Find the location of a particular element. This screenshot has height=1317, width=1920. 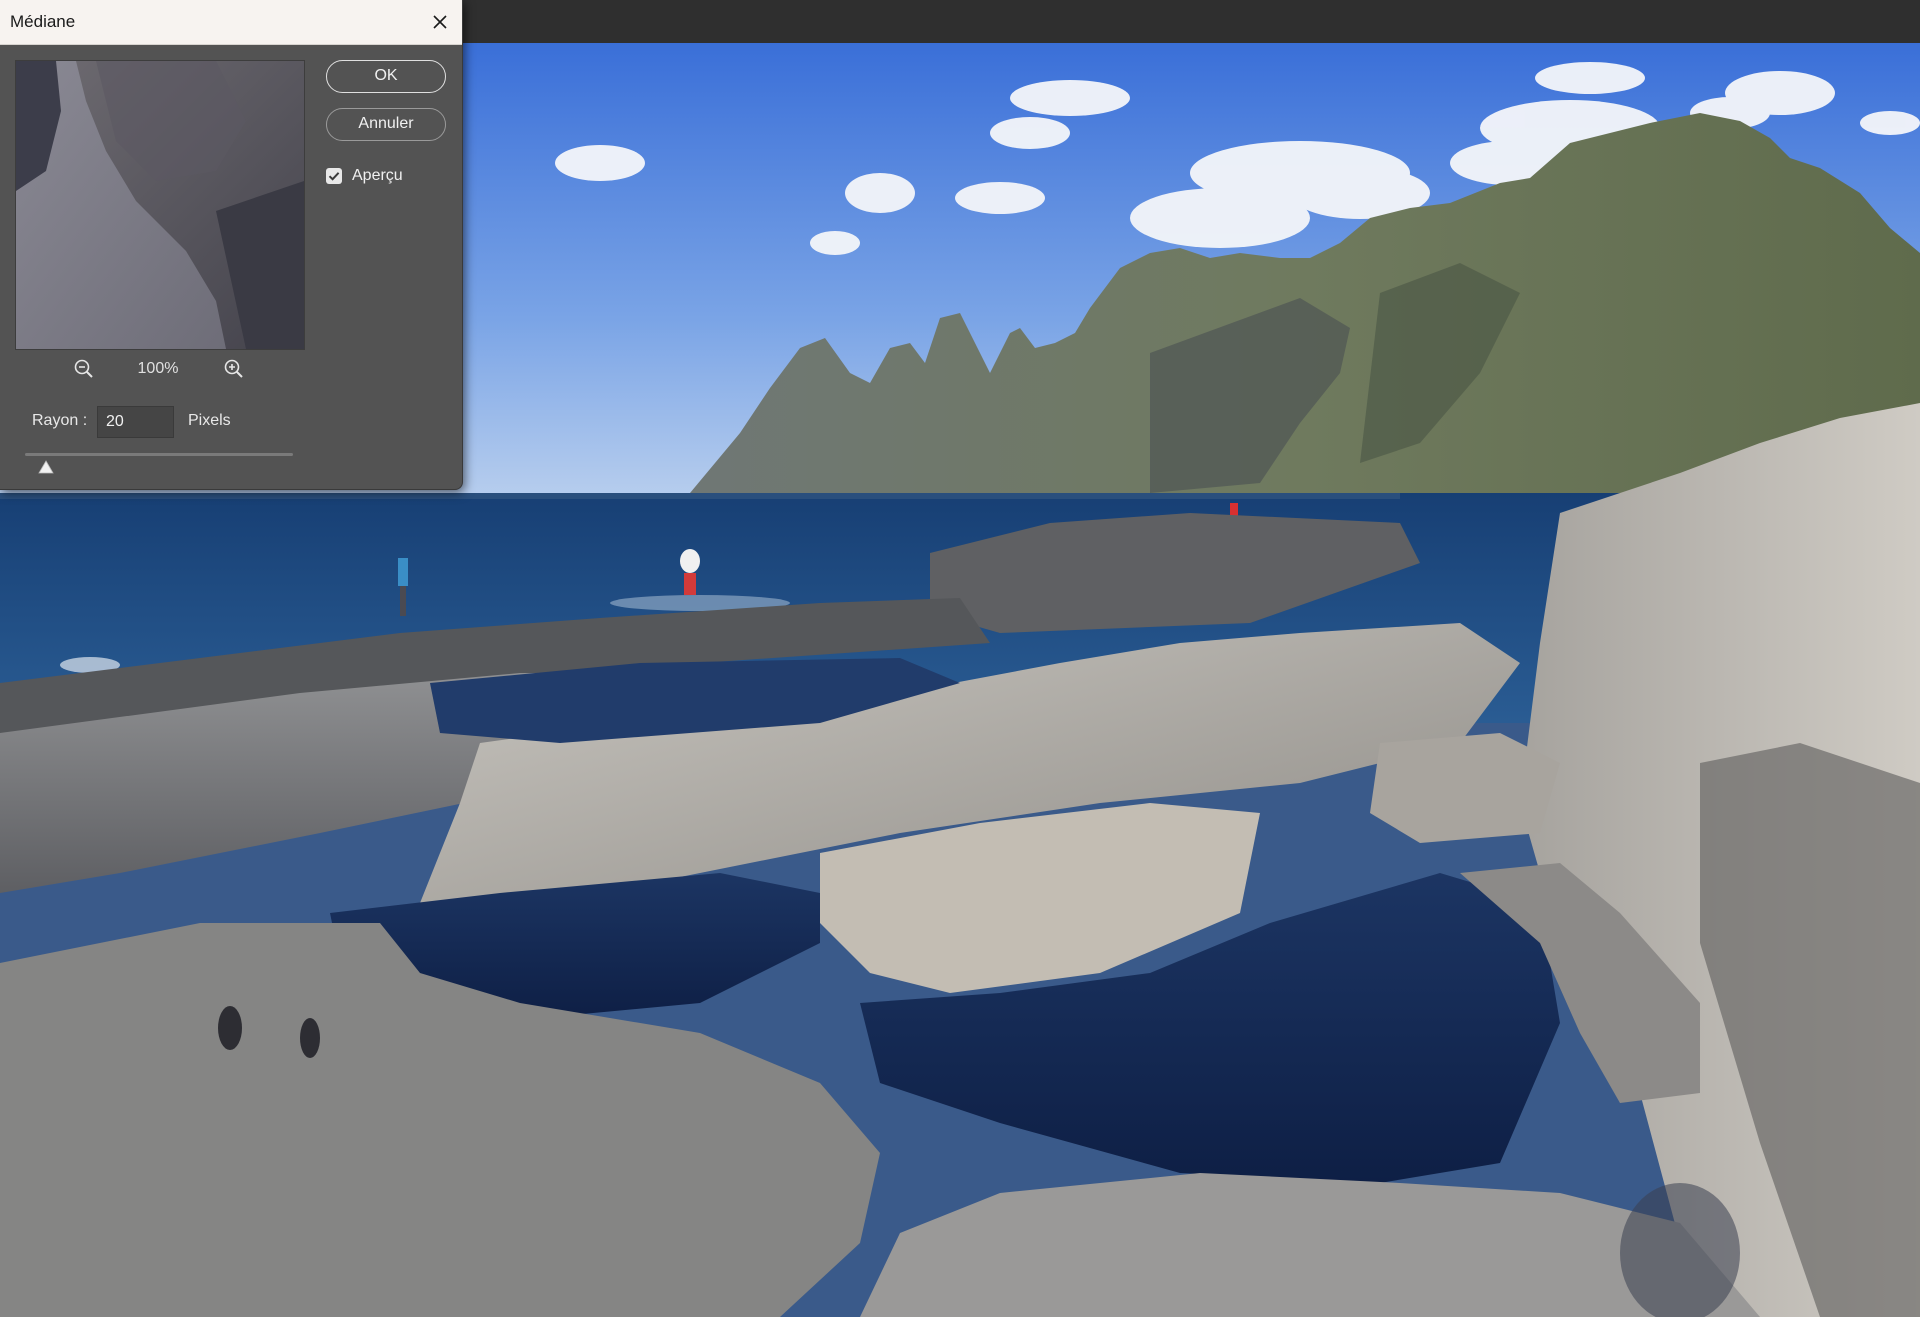

zoom-in-button is located at coordinates (234, 369).